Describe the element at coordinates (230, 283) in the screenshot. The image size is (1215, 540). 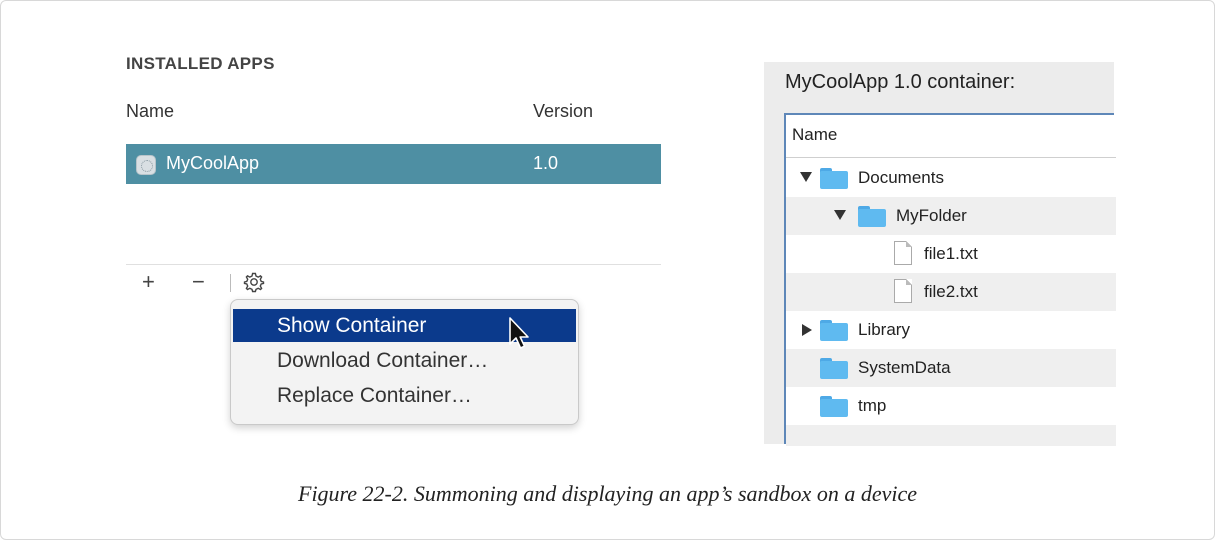
I see `toolbar-separator` at that location.